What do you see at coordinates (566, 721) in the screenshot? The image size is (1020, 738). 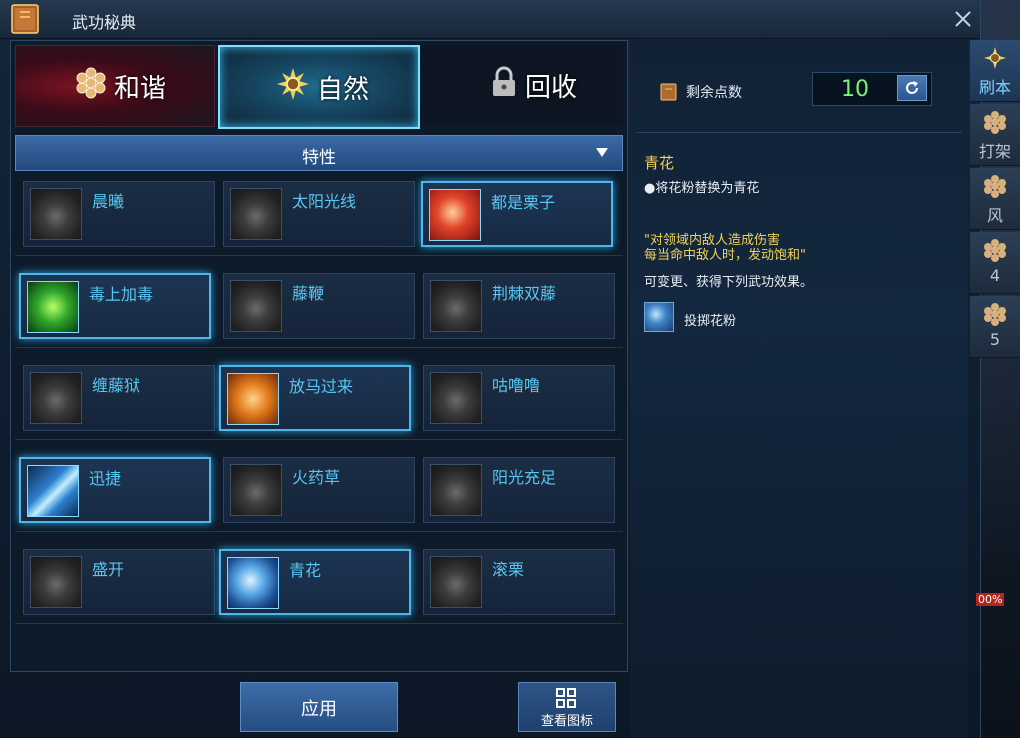 I see `view-icons-label: 查看图标` at bounding box center [566, 721].